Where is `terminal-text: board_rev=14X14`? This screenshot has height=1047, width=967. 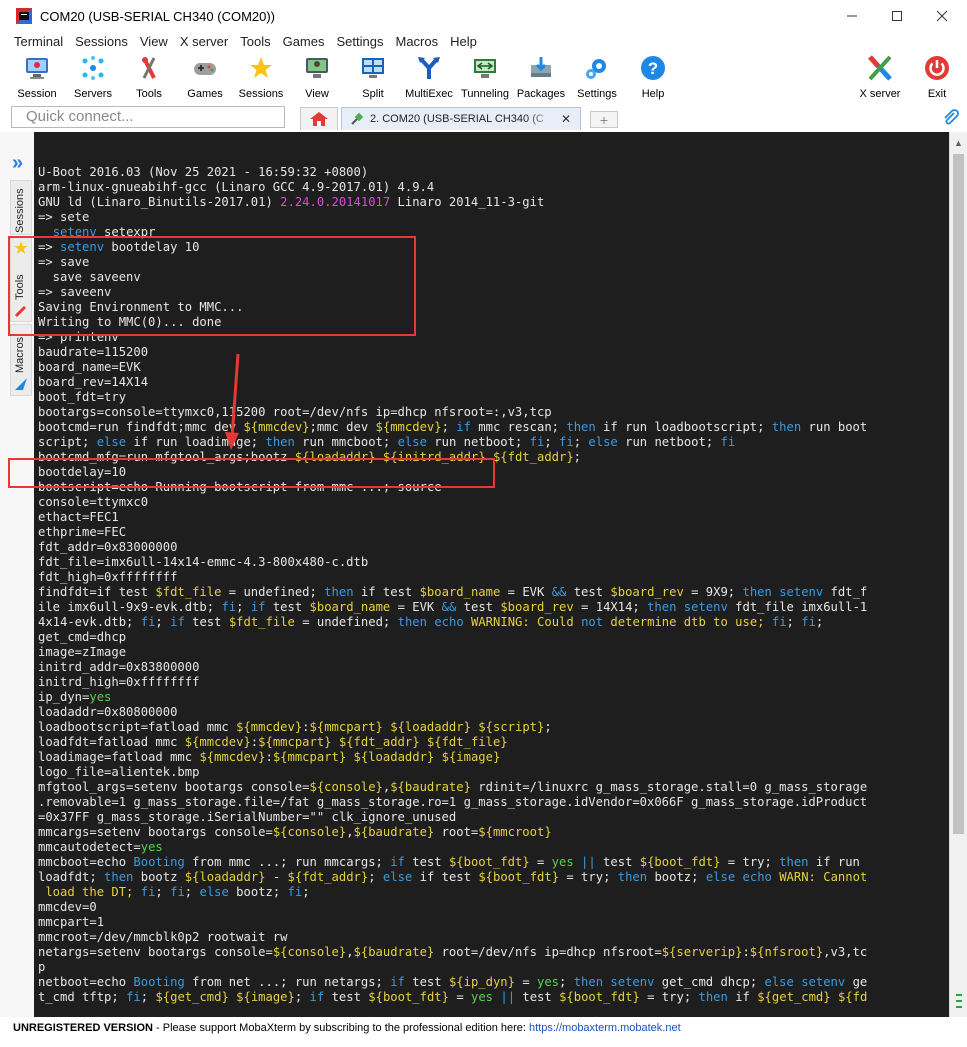 terminal-text: board_rev=14X14 is located at coordinates (93, 382).